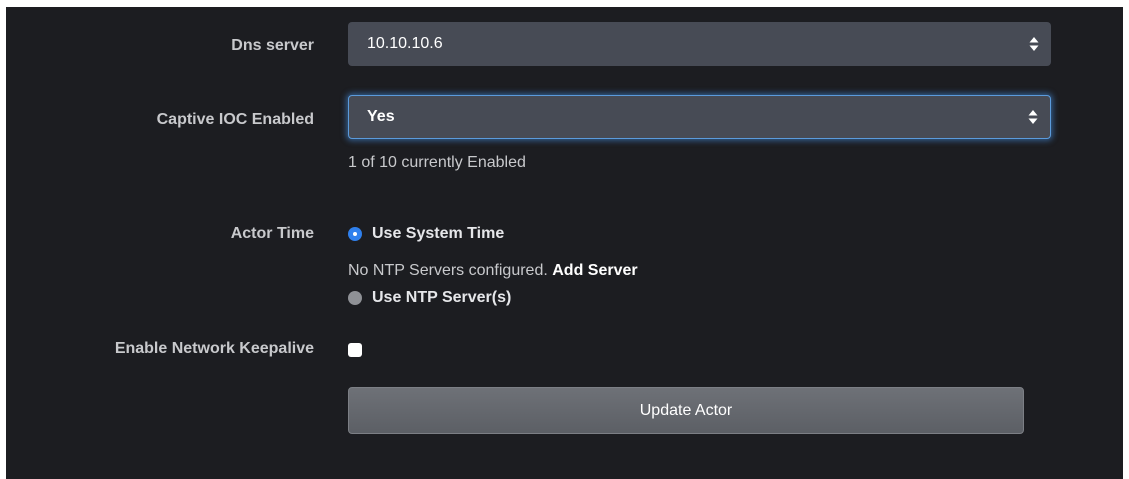  What do you see at coordinates (699, 117) in the screenshot?
I see `captive-ioc-select: Yes` at bounding box center [699, 117].